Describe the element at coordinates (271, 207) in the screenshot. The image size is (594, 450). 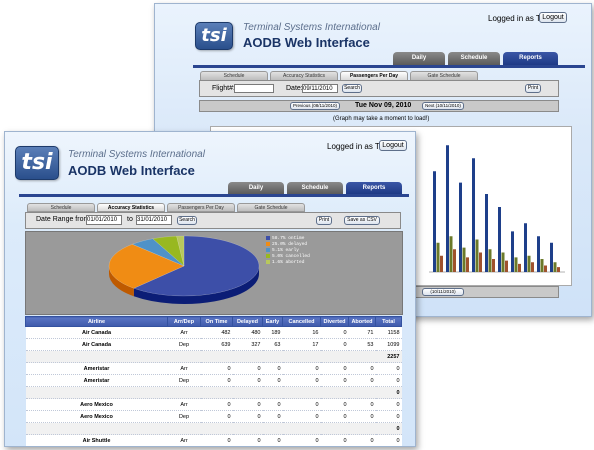
I see `subtab-gate-schedule: Gate Schedule` at that location.